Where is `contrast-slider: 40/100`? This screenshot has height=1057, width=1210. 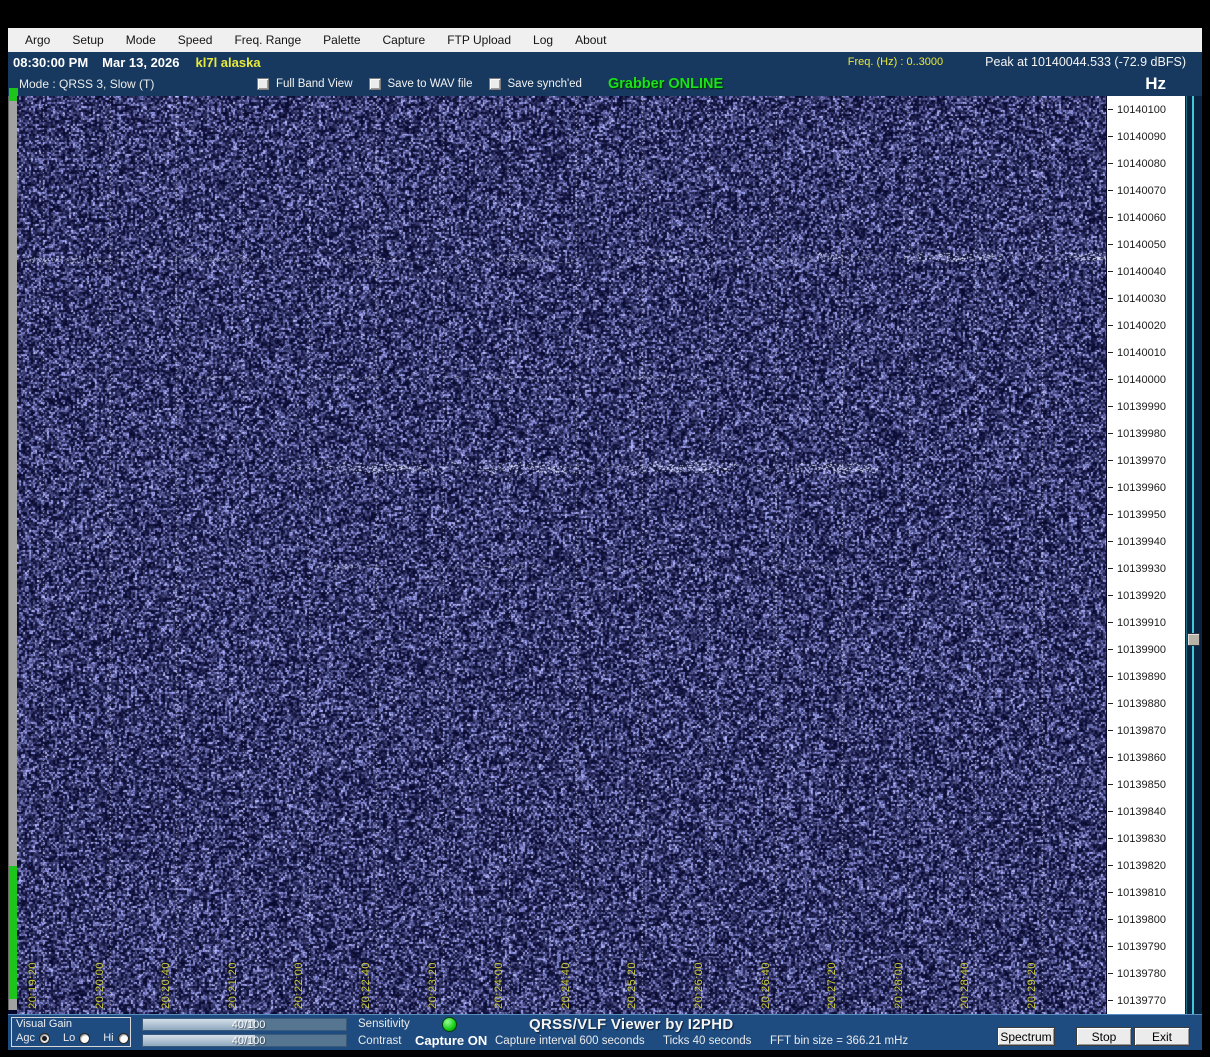 contrast-slider: 40/100 is located at coordinates (244, 1040).